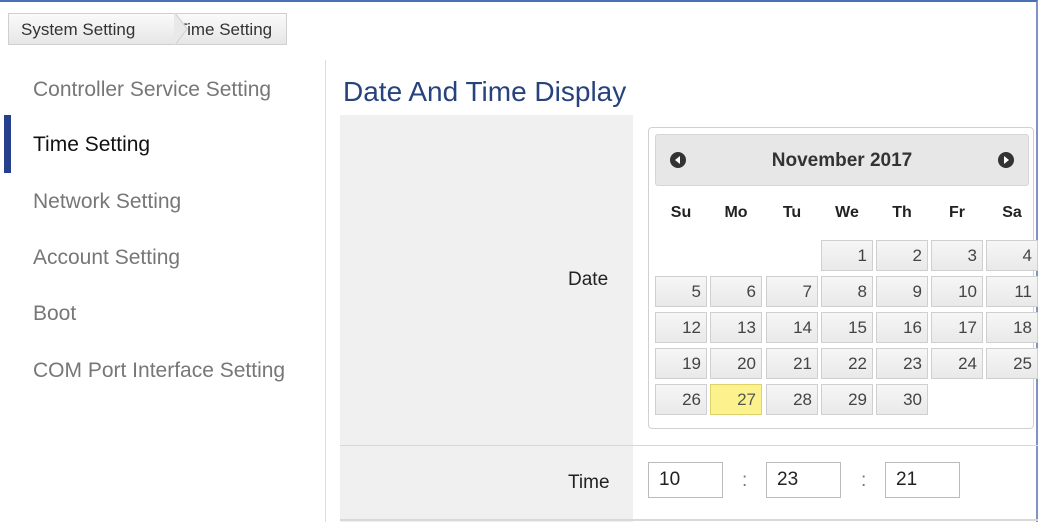  I want to click on calendar-day: 29, so click(847, 399).